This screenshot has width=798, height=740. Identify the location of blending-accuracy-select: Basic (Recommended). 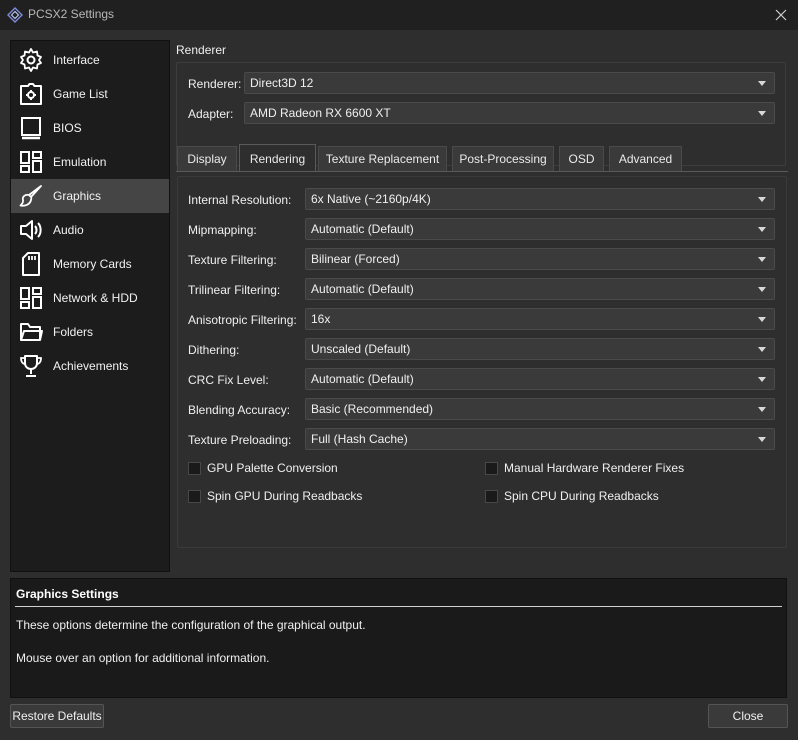
(540, 409).